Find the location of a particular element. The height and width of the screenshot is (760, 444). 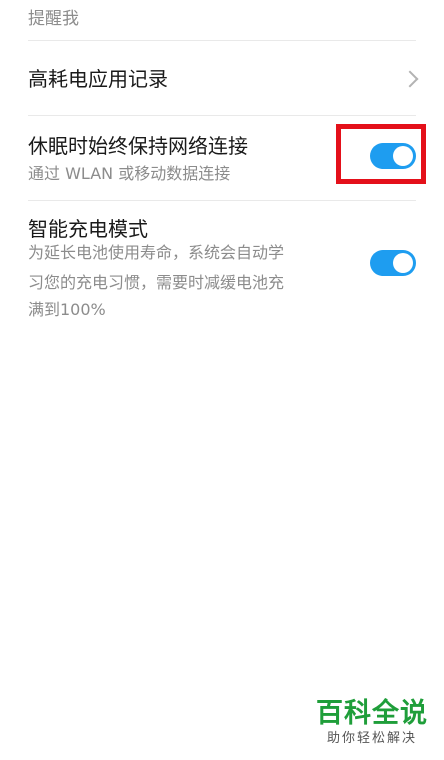

sleep-network-title: 休眠时始终保持网络连接 is located at coordinates (138, 146).